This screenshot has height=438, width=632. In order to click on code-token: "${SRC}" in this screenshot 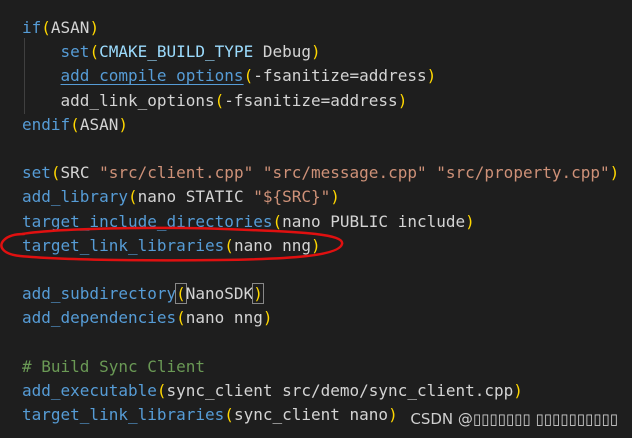, I will do `click(292, 197)`.